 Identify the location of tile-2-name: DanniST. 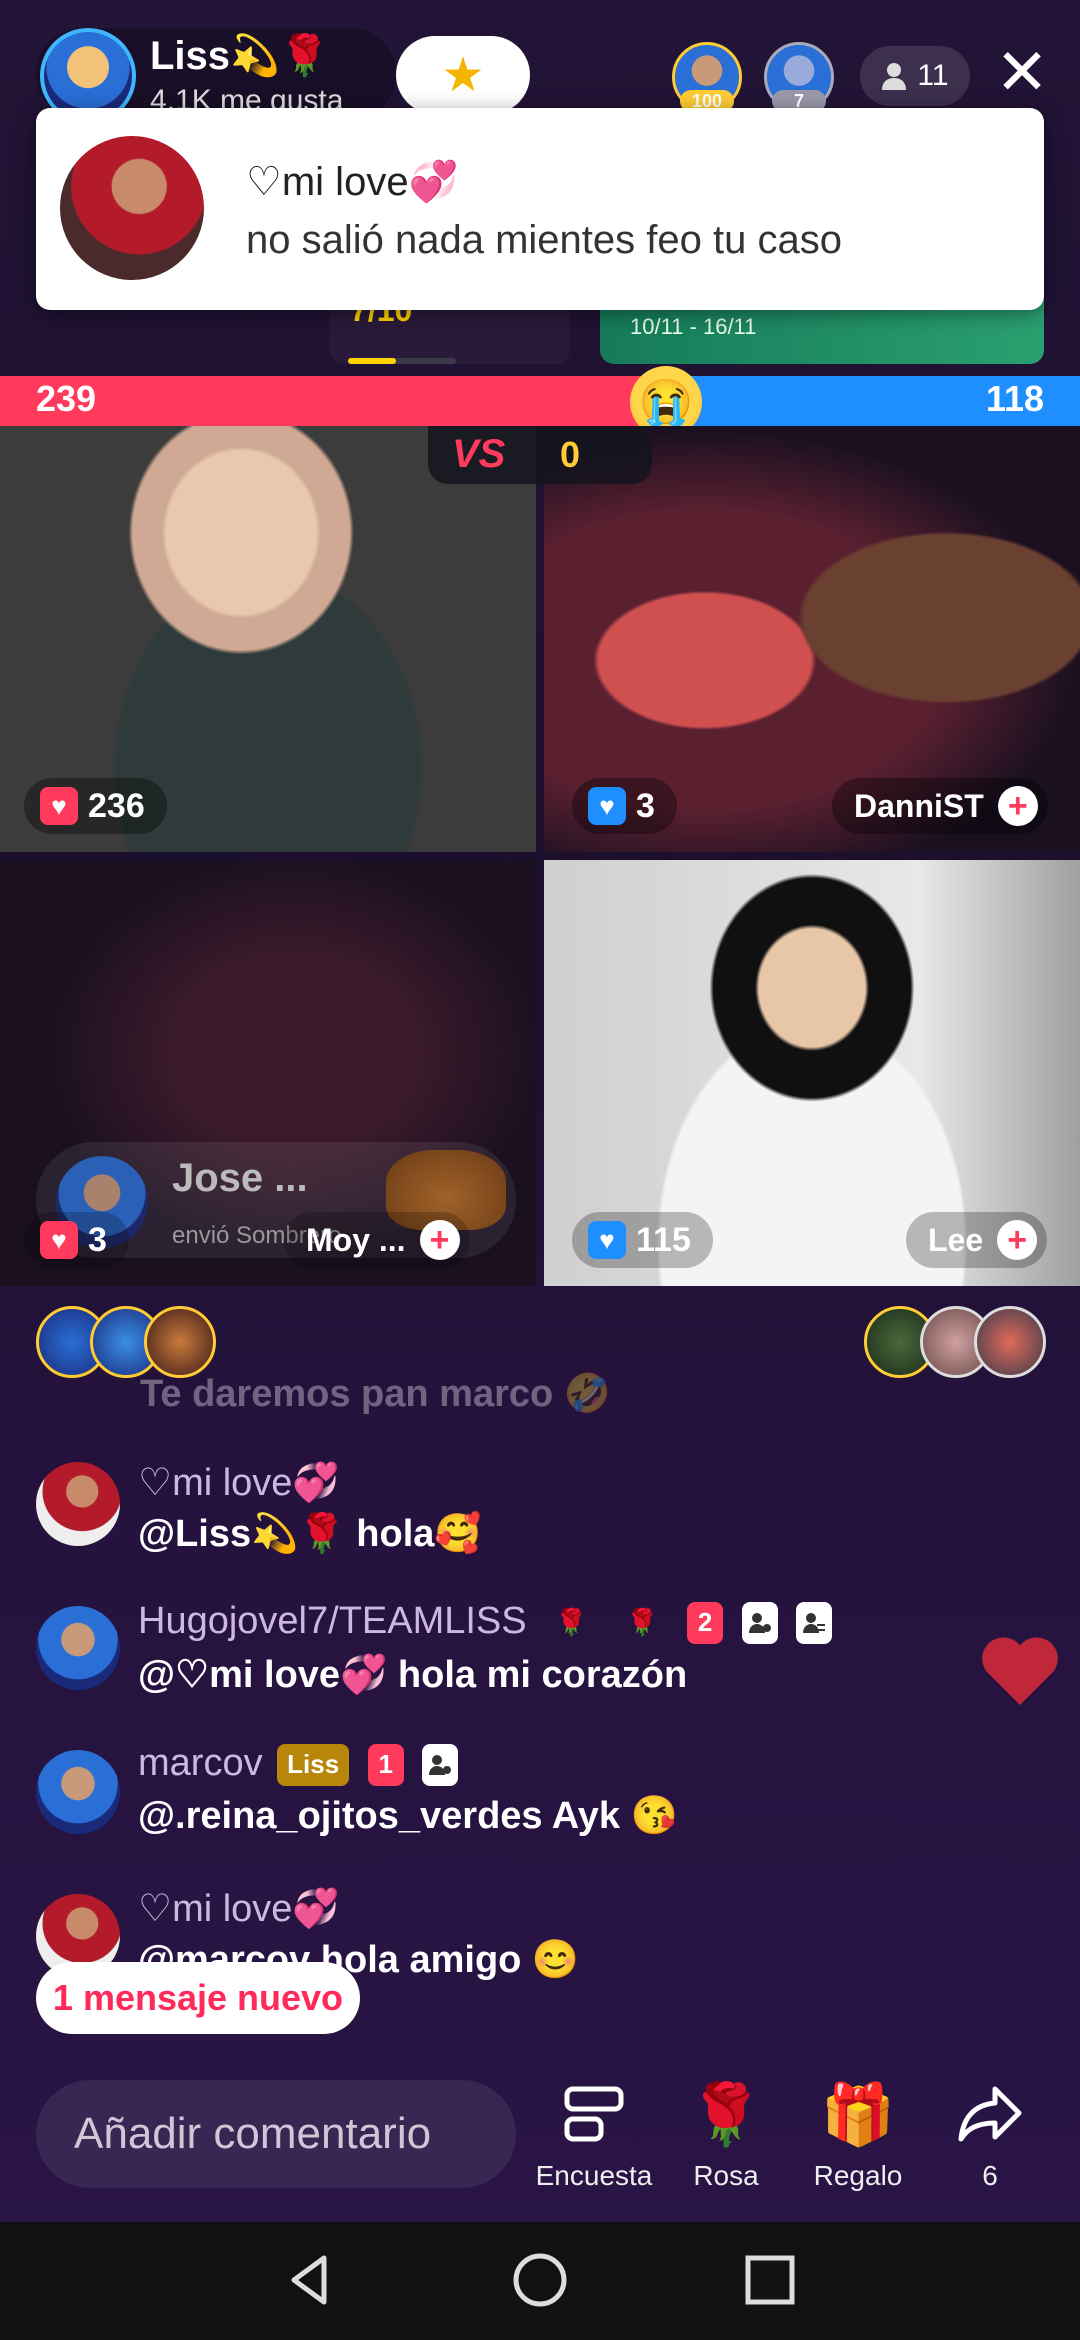
(919, 805).